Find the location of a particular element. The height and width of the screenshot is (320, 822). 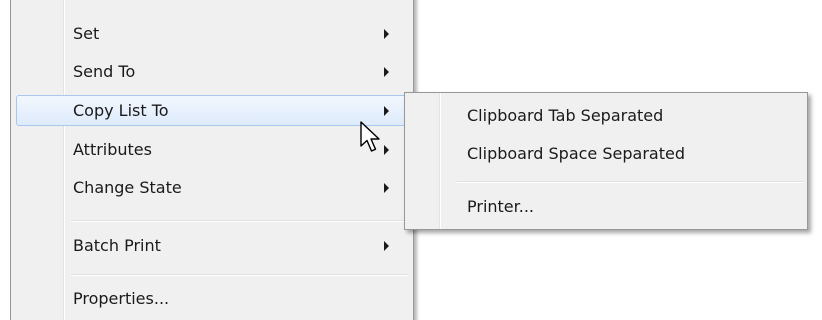

submenu-item-label: Clipboard Space Separated is located at coordinates (576, 153).